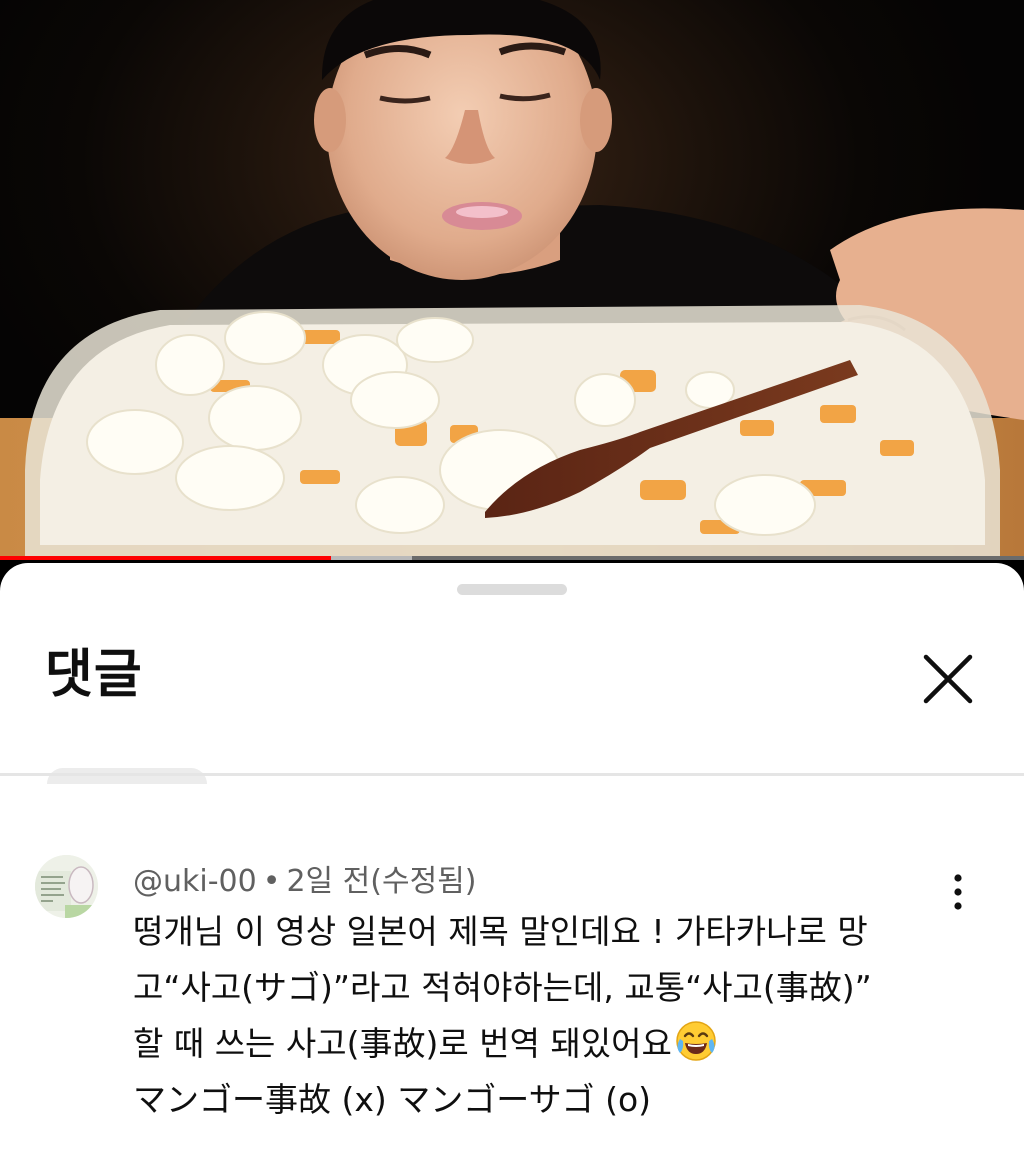 This screenshot has height=1156, width=1024. Describe the element at coordinates (165, 558) in the screenshot. I see `progress-played` at that location.